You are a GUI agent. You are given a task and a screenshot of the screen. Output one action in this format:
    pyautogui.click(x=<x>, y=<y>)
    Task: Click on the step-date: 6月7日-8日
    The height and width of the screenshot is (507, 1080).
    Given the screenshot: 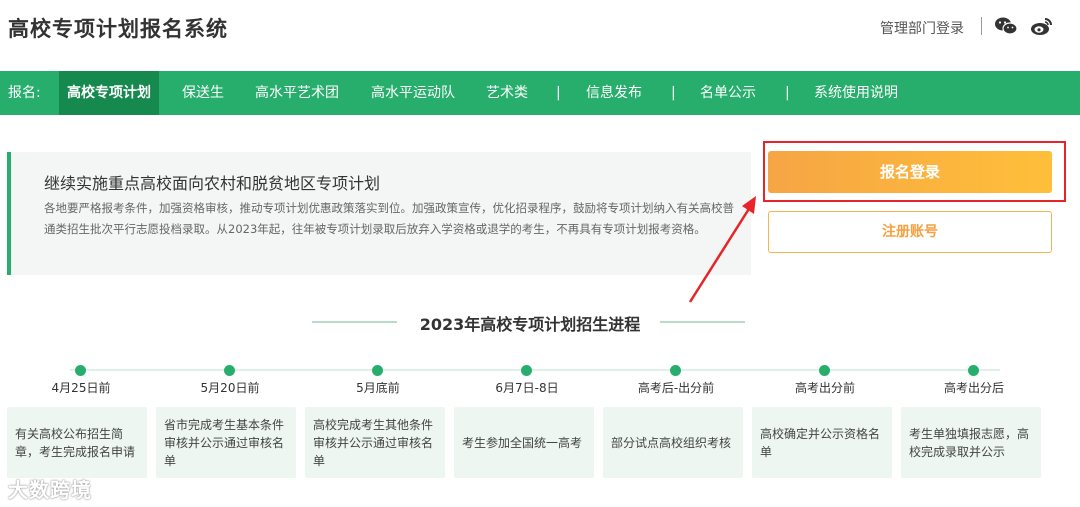 What is the action you would take?
    pyautogui.click(x=527, y=388)
    